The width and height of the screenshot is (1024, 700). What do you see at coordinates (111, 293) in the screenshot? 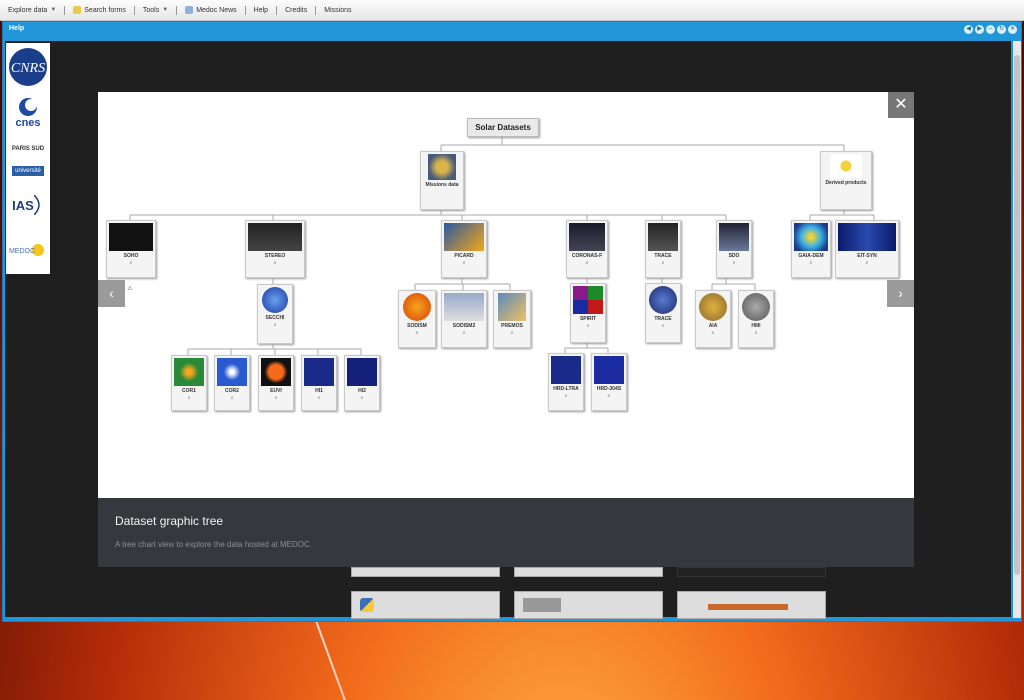
I see `chevron-left-icon: ‹` at bounding box center [111, 293].